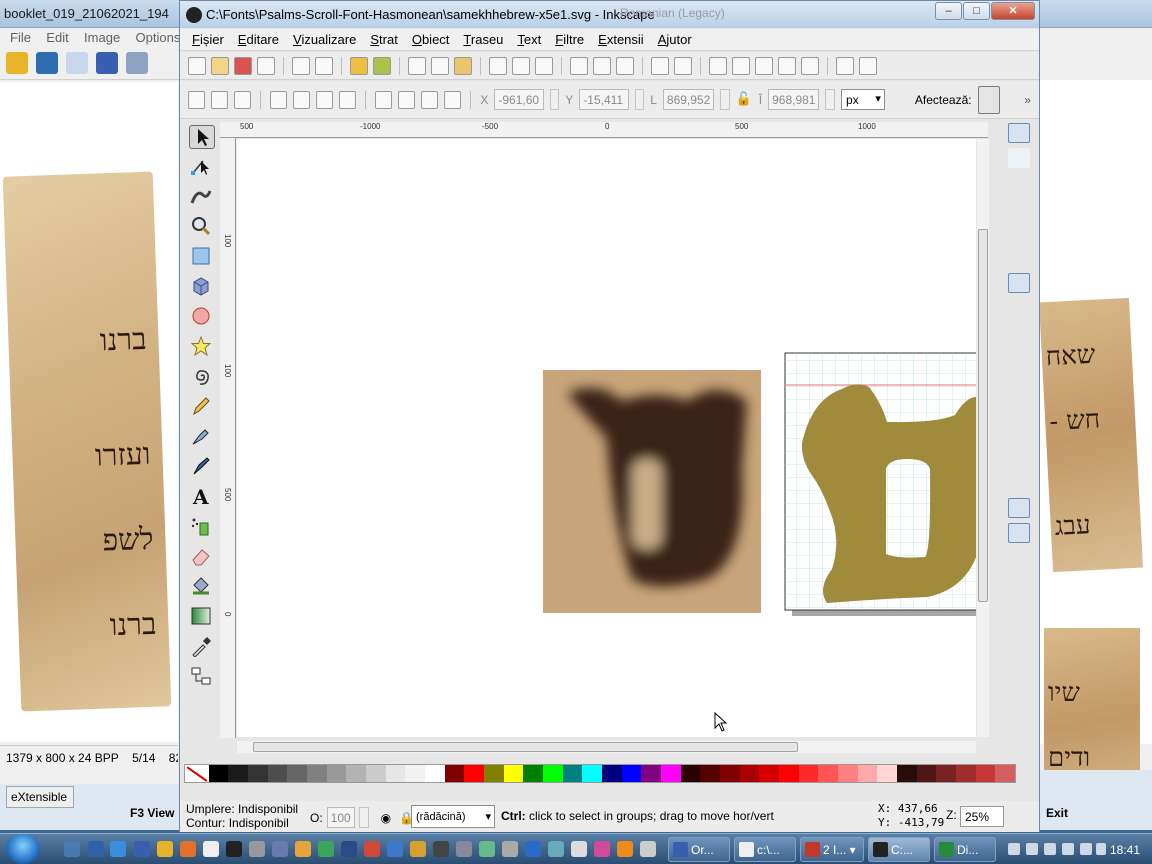 The width and height of the screenshot is (1152, 864). I want to click on raise-icon, so click(430, 99).